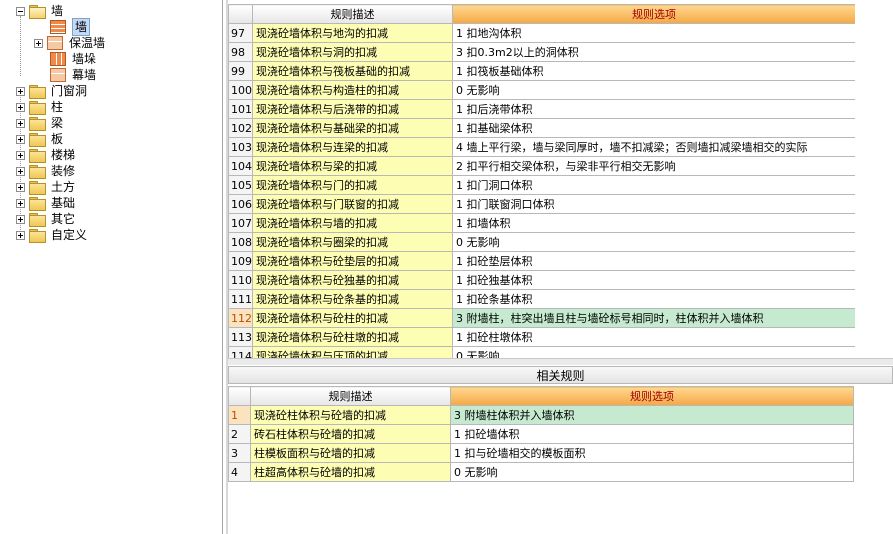  What do you see at coordinates (240, 90) in the screenshot?
I see `row-number: 100` at bounding box center [240, 90].